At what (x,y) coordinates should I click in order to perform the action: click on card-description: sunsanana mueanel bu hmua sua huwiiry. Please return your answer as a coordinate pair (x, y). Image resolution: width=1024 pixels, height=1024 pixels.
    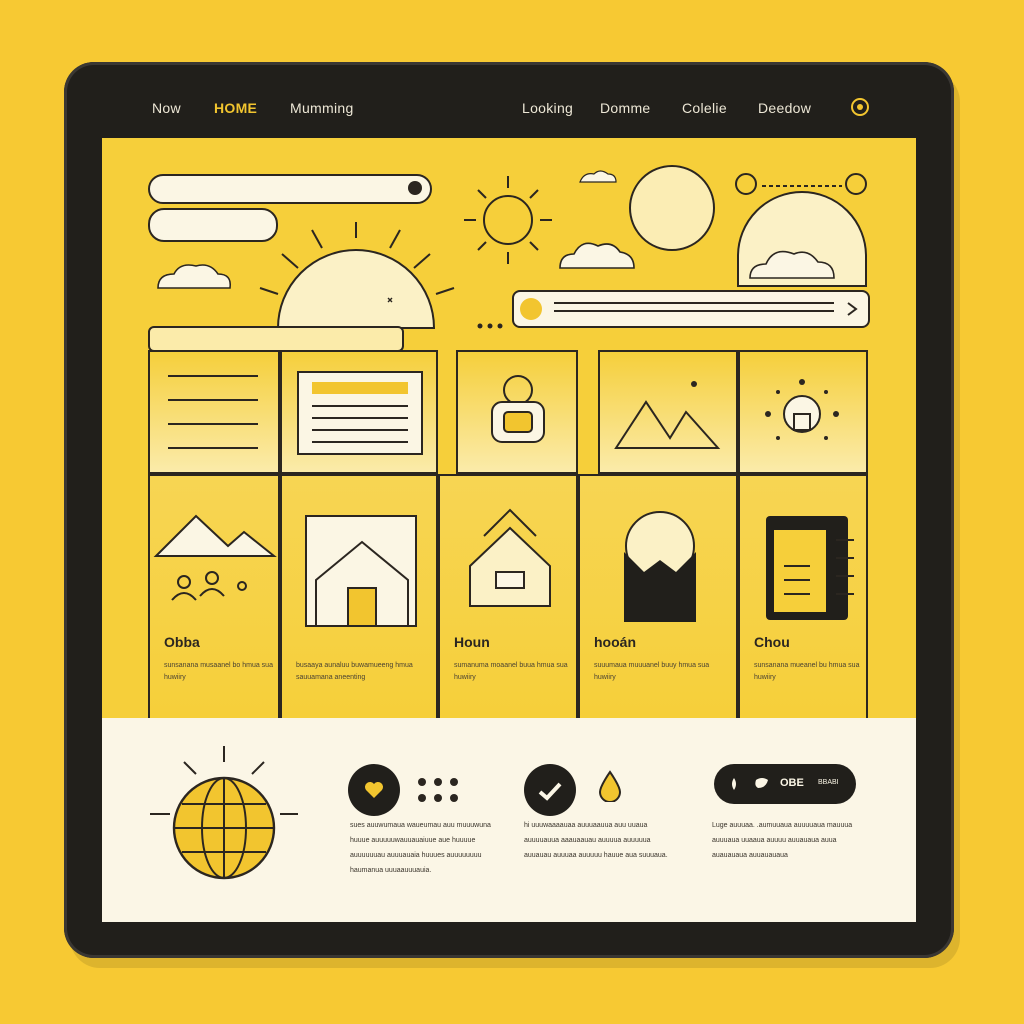
    Looking at the image, I should click on (807, 671).